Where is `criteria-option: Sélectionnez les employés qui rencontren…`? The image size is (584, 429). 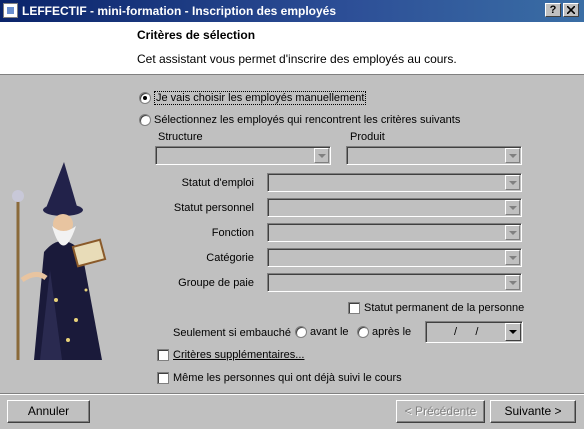 criteria-option: Sélectionnez les employés qui rencontren… is located at coordinates (299, 120).